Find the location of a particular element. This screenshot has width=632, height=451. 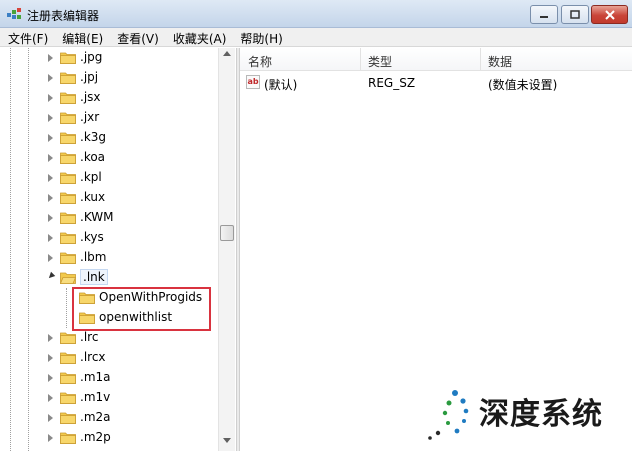

column-header-data: 数据 is located at coordinates (500, 61).